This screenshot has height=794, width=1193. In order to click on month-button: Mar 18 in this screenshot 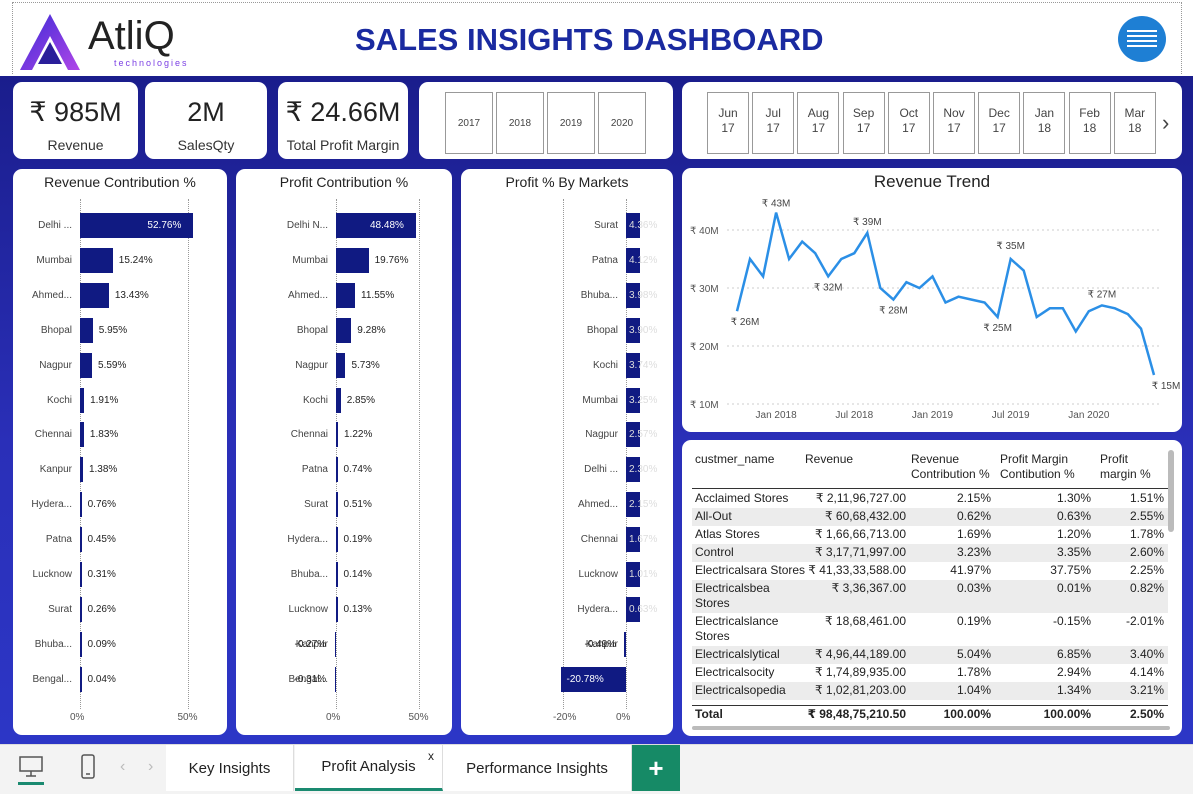, I will do `click(1134, 123)`.